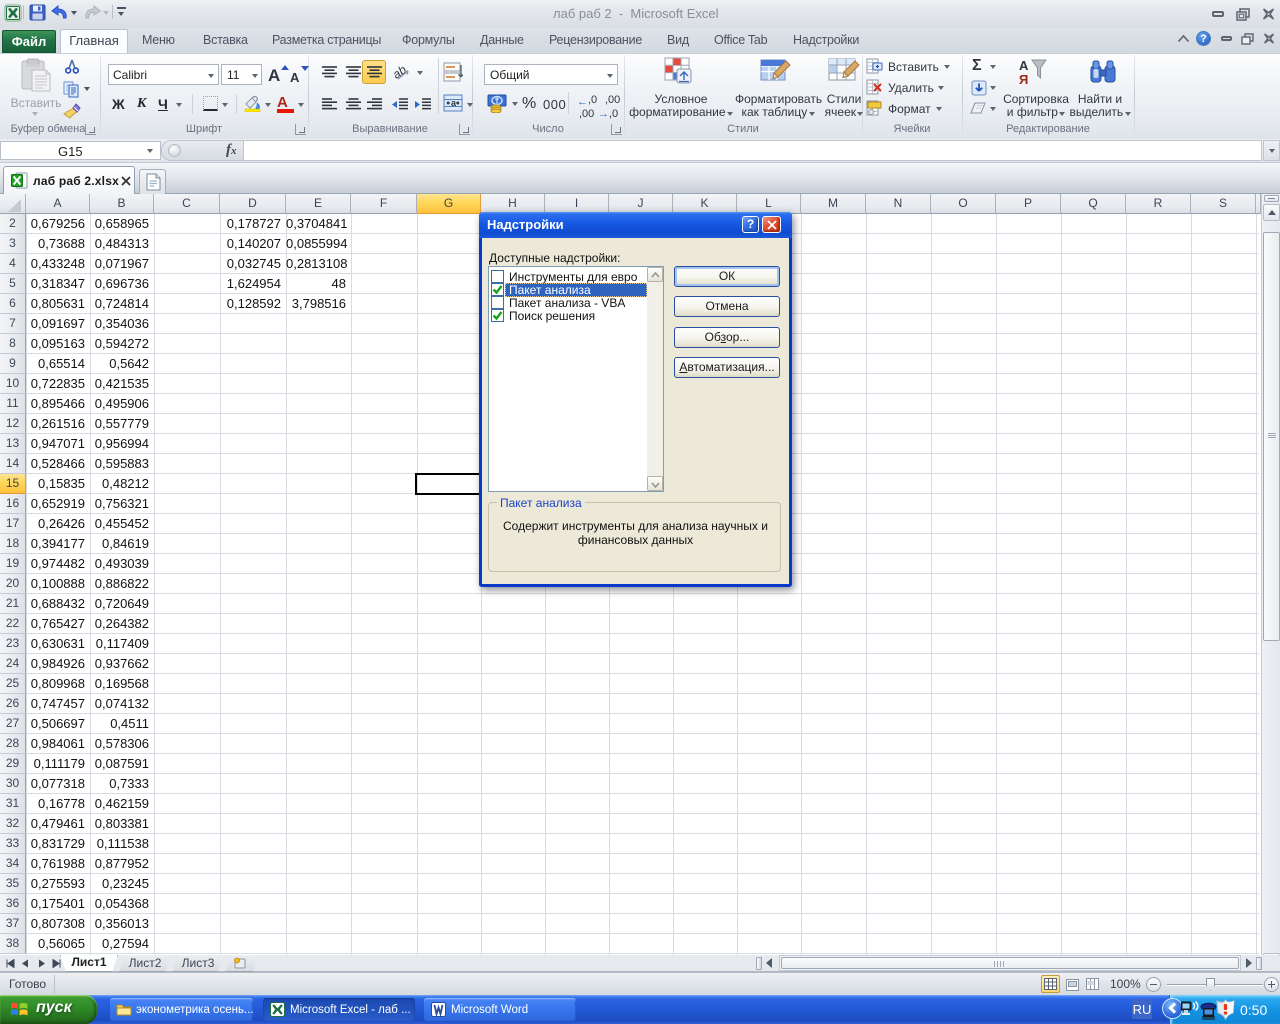 This screenshot has width=1280, height=1024. I want to click on svg-text: Я, so click(1023, 79).